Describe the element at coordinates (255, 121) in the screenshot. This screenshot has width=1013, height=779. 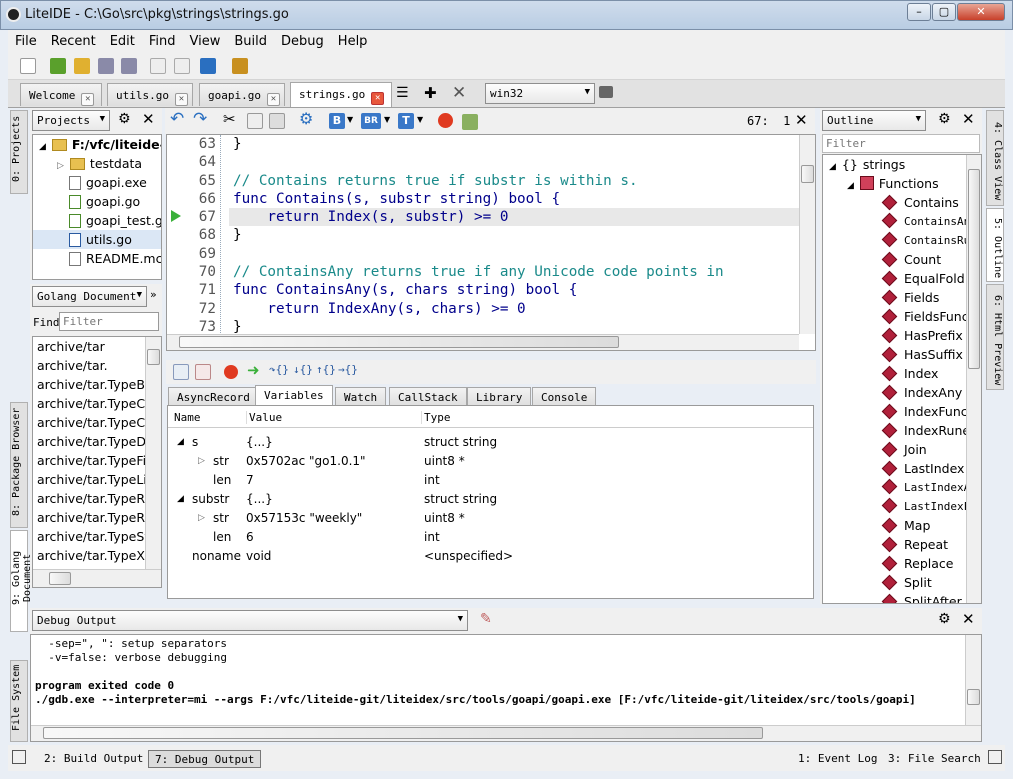
I see `copy-icon` at that location.